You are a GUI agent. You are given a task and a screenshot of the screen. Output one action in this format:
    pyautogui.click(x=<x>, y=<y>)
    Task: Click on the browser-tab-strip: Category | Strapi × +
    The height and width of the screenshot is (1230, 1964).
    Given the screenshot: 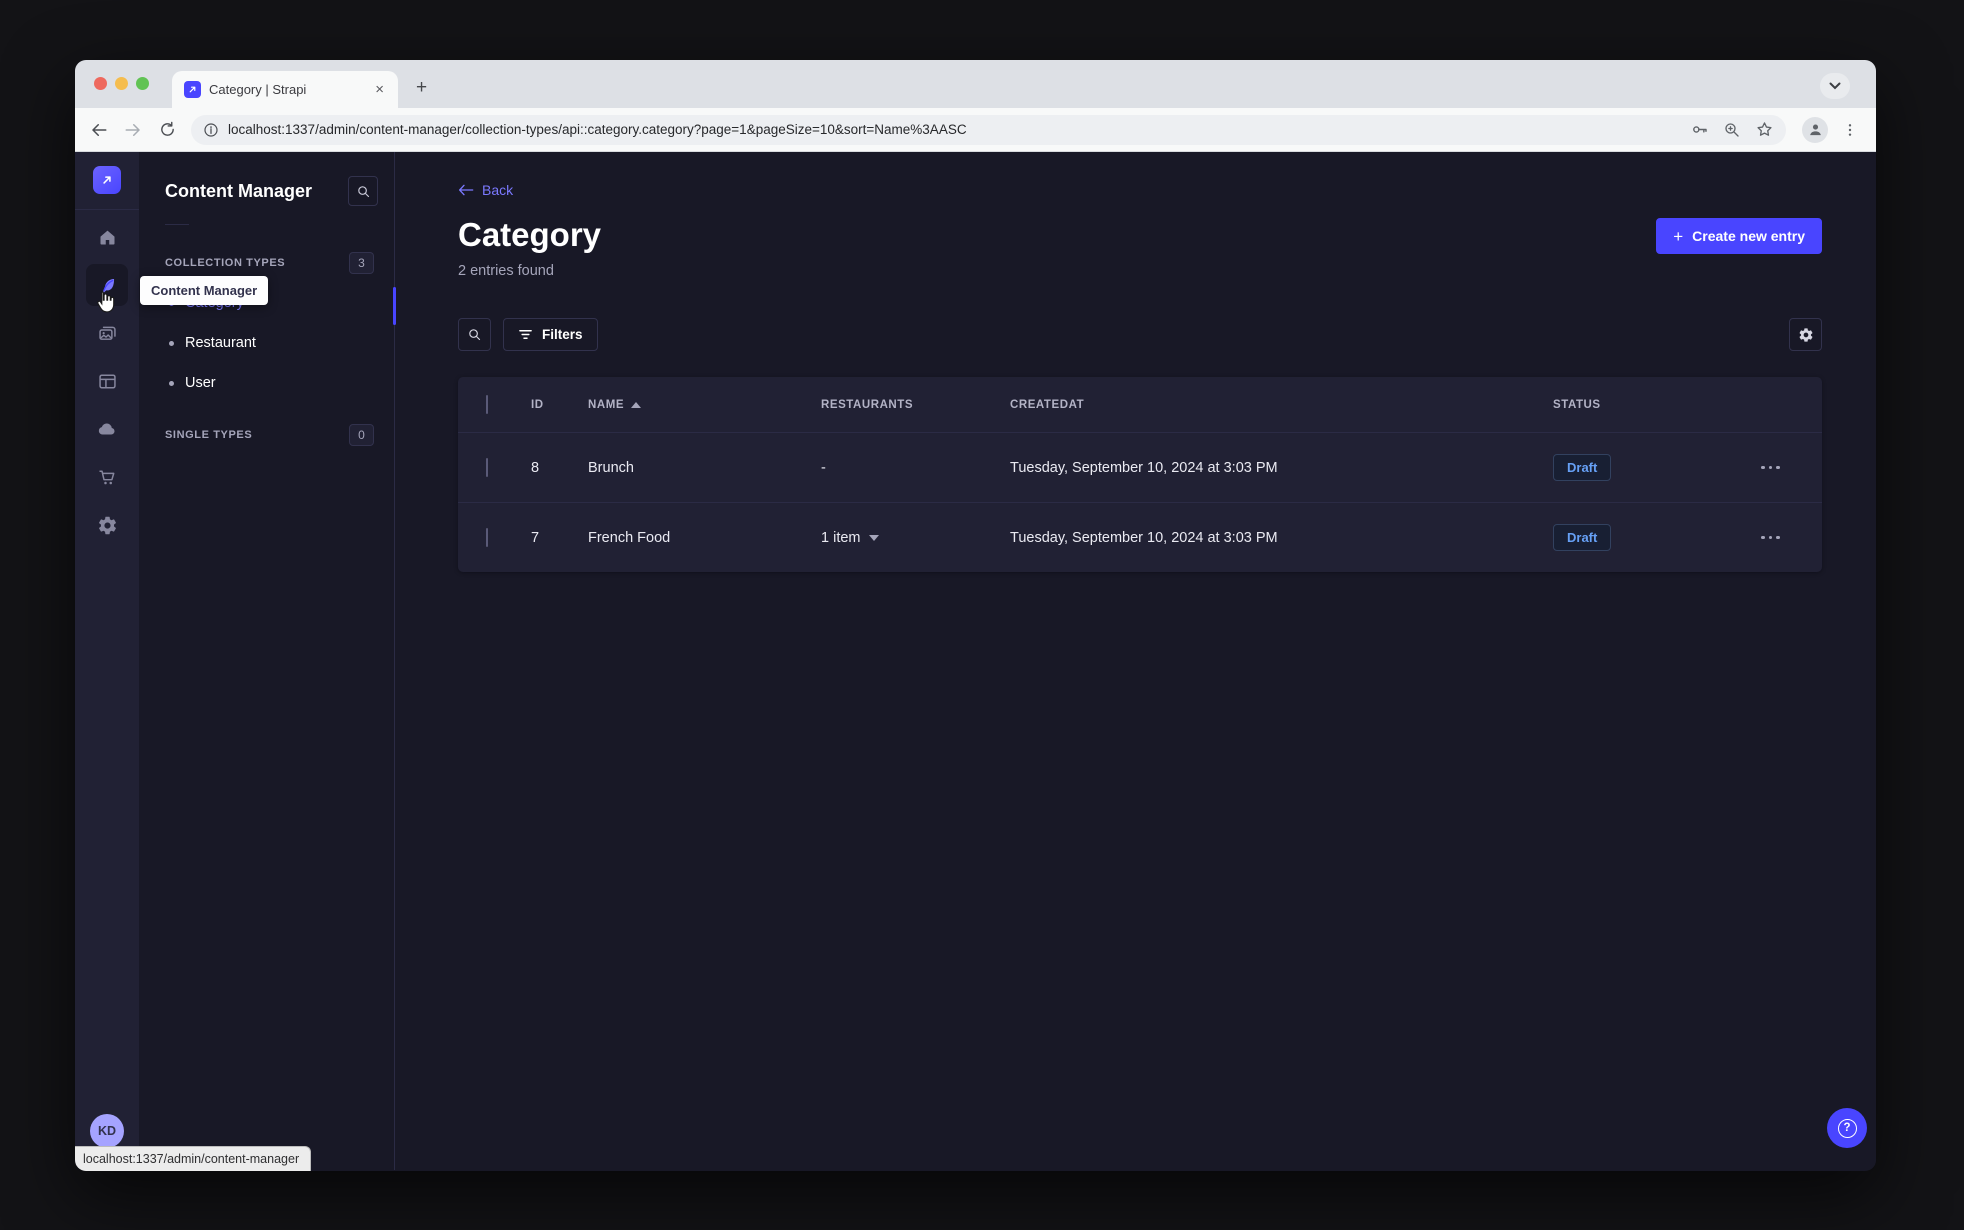 What is the action you would take?
    pyautogui.click(x=975, y=84)
    